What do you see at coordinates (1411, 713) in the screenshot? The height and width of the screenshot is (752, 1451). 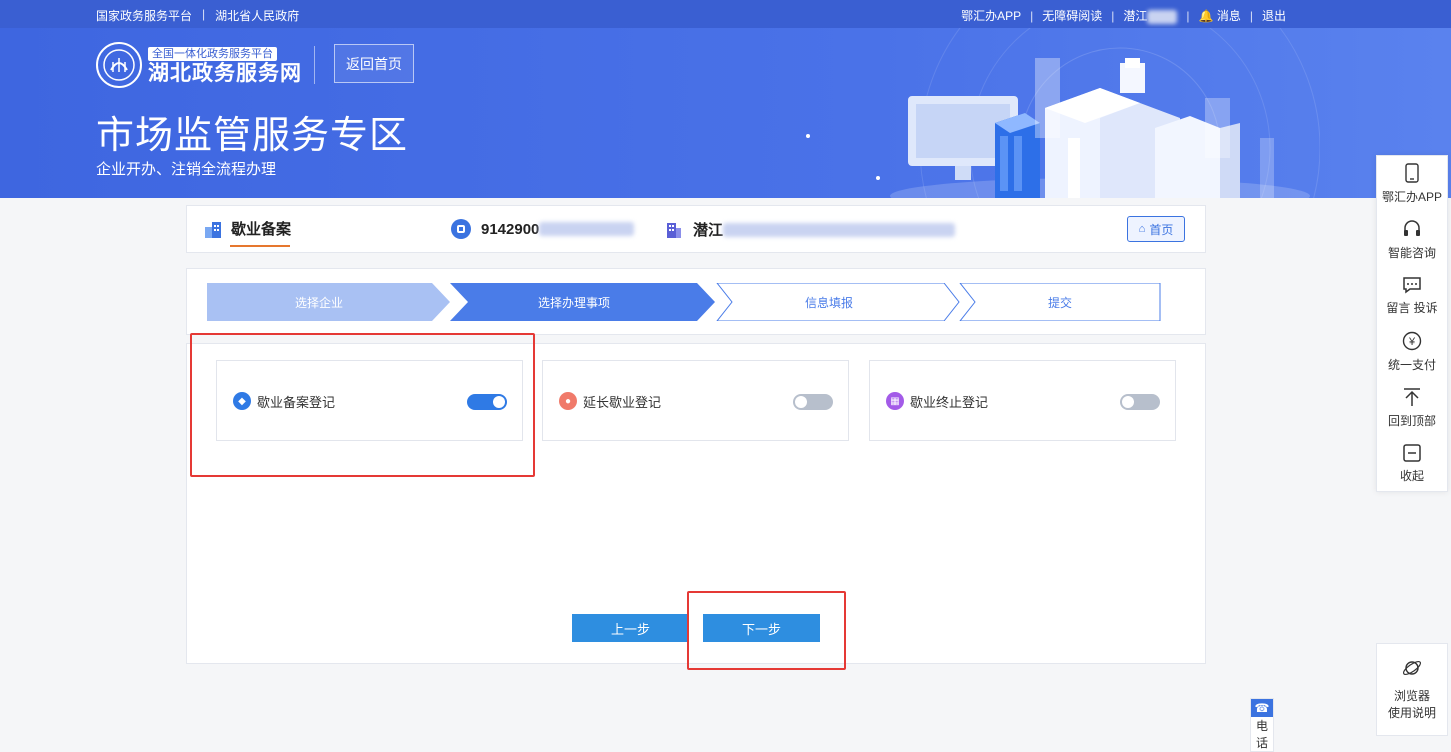 I see `help-line-2: 使用说明` at bounding box center [1411, 713].